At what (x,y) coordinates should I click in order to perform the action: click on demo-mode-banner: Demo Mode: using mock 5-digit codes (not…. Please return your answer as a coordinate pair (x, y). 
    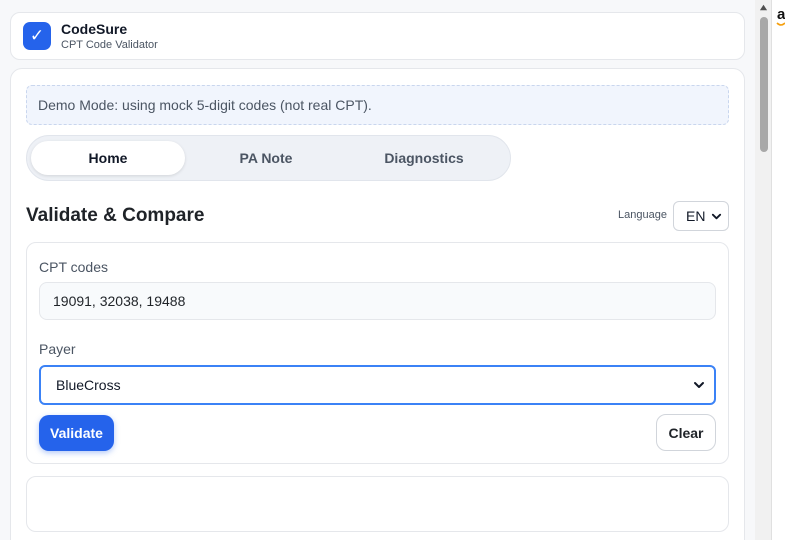
    Looking at the image, I should click on (377, 105).